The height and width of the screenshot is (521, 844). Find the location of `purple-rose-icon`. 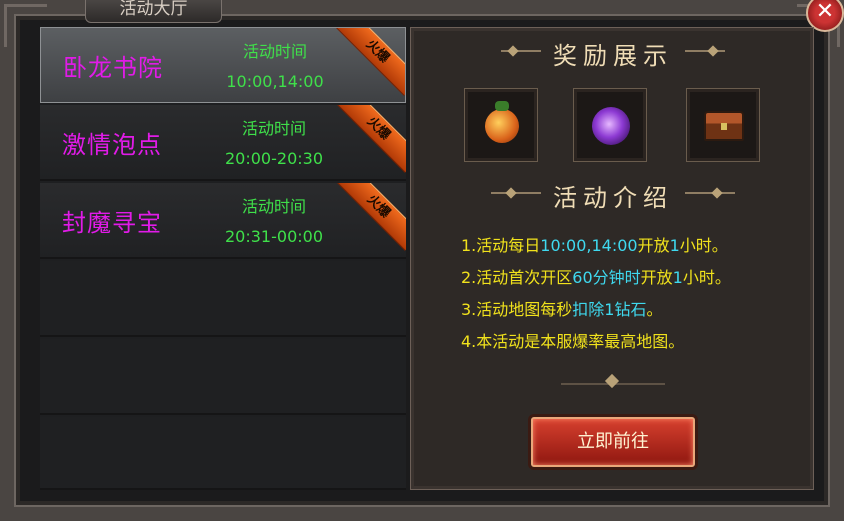

purple-rose-icon is located at coordinates (611, 126).